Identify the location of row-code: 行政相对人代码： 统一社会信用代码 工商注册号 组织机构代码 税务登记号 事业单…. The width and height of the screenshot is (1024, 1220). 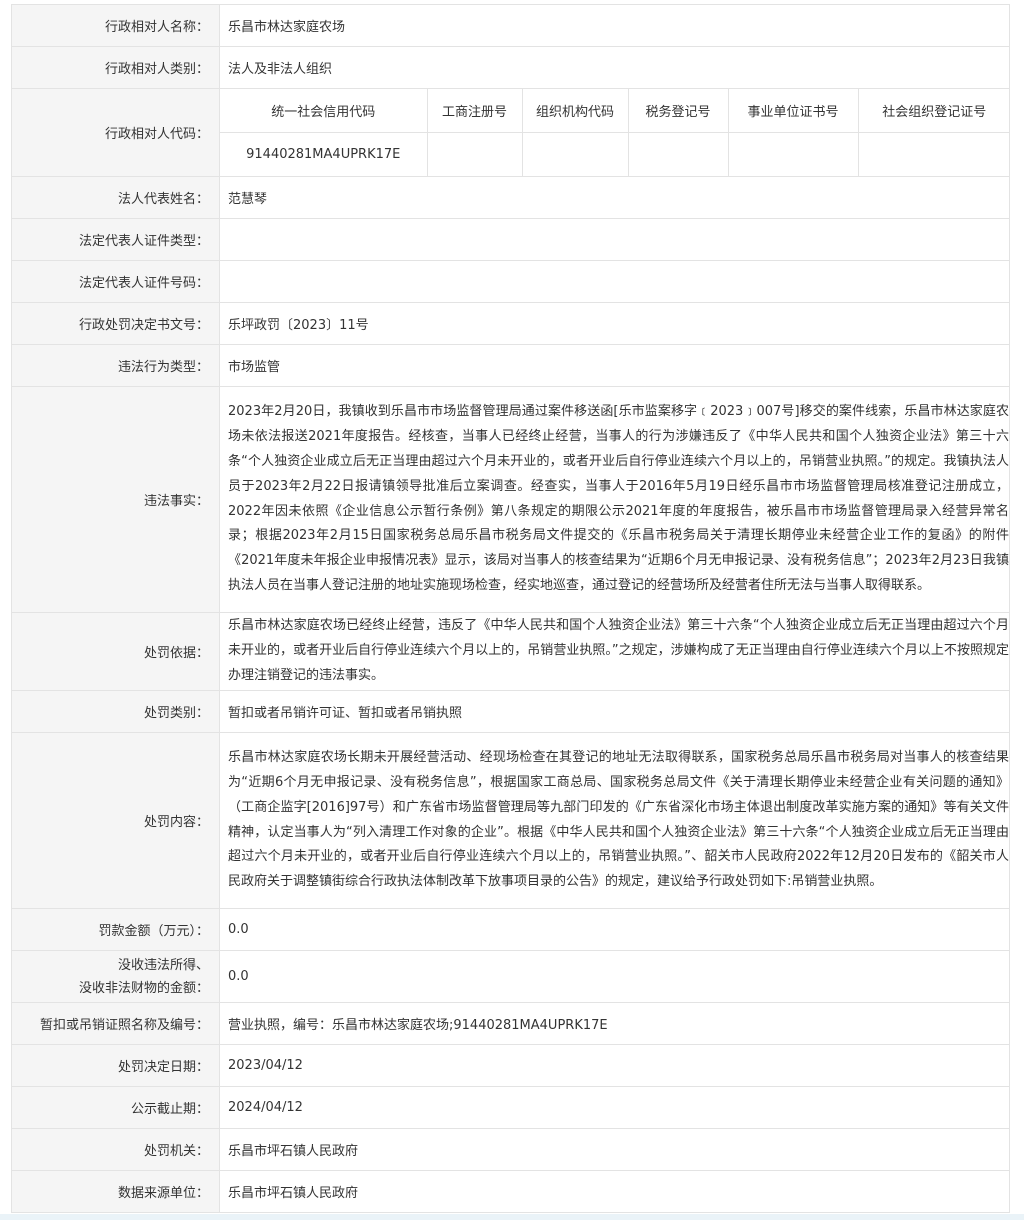
(510, 132).